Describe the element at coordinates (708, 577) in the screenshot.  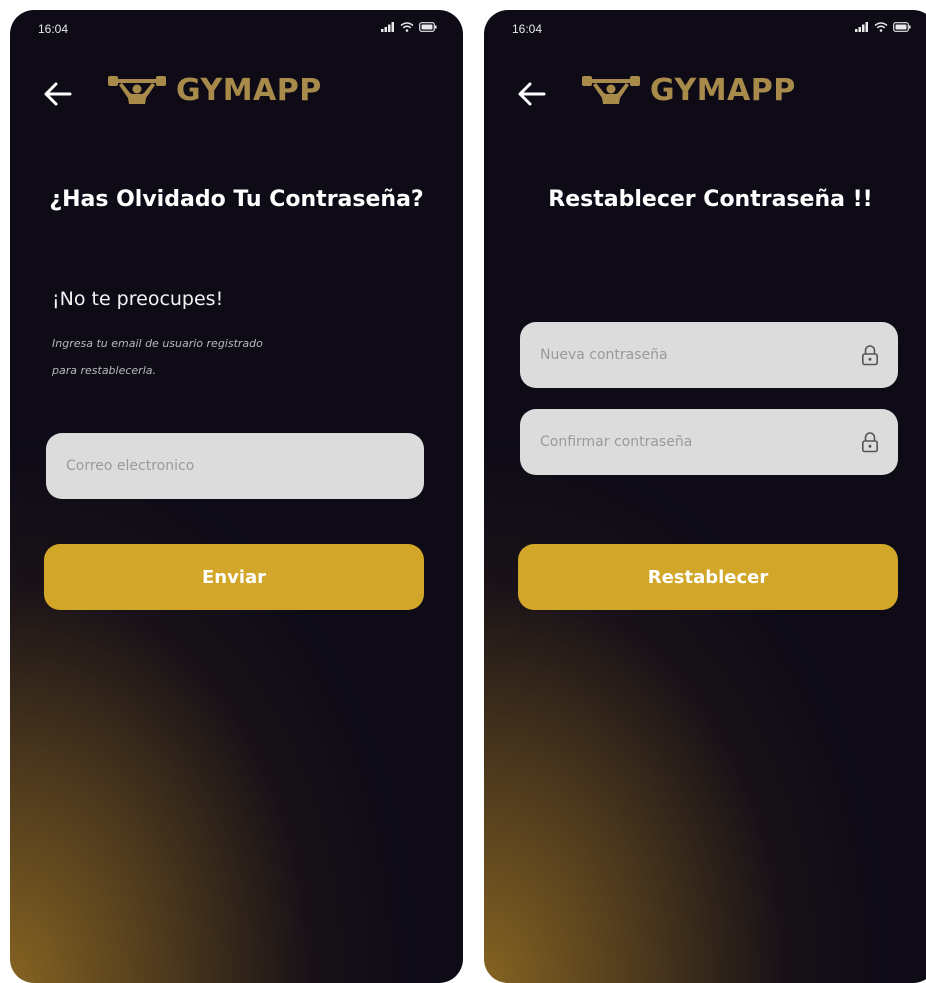
I see `reset-button: Restablecer` at that location.